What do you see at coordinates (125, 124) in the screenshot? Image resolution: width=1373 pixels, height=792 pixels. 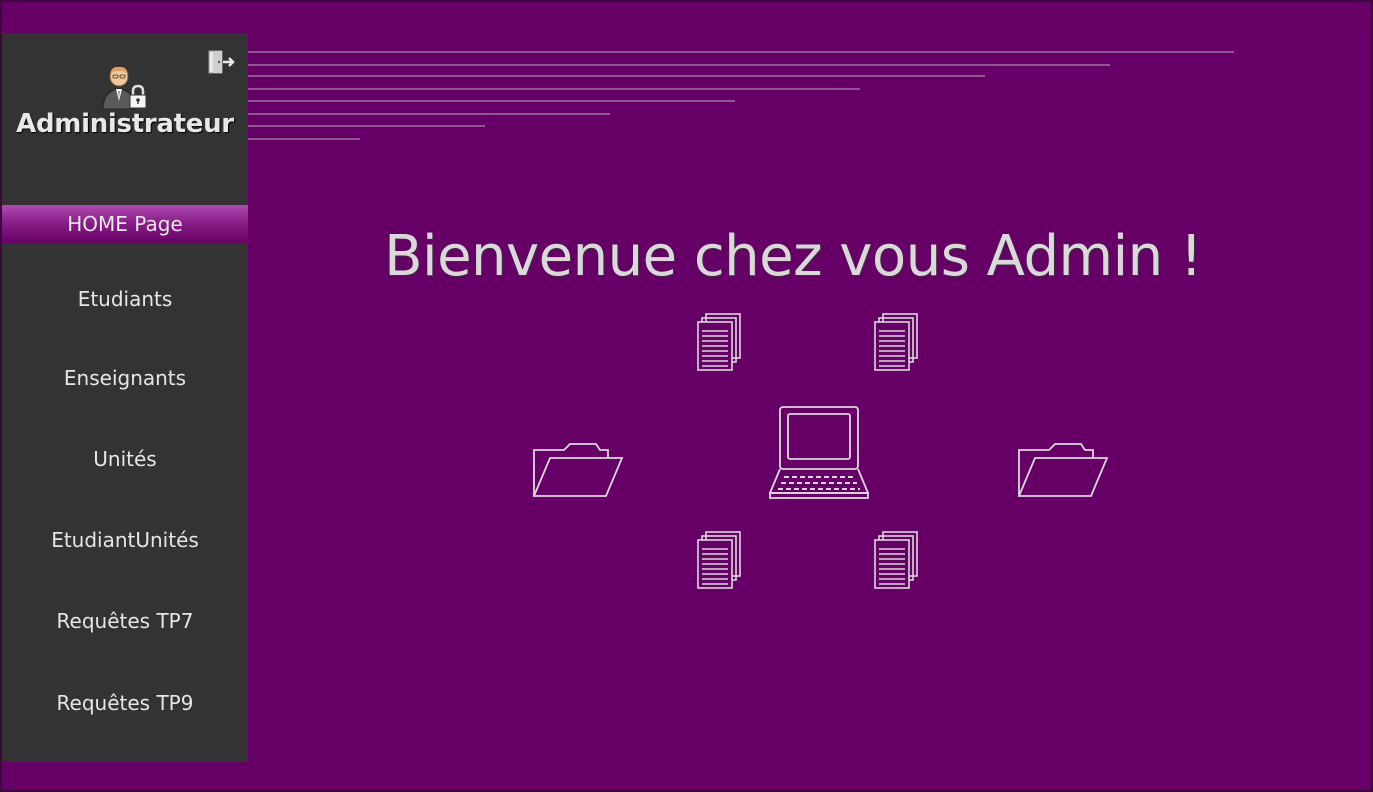 I see `role-title: Administrateur` at bounding box center [125, 124].